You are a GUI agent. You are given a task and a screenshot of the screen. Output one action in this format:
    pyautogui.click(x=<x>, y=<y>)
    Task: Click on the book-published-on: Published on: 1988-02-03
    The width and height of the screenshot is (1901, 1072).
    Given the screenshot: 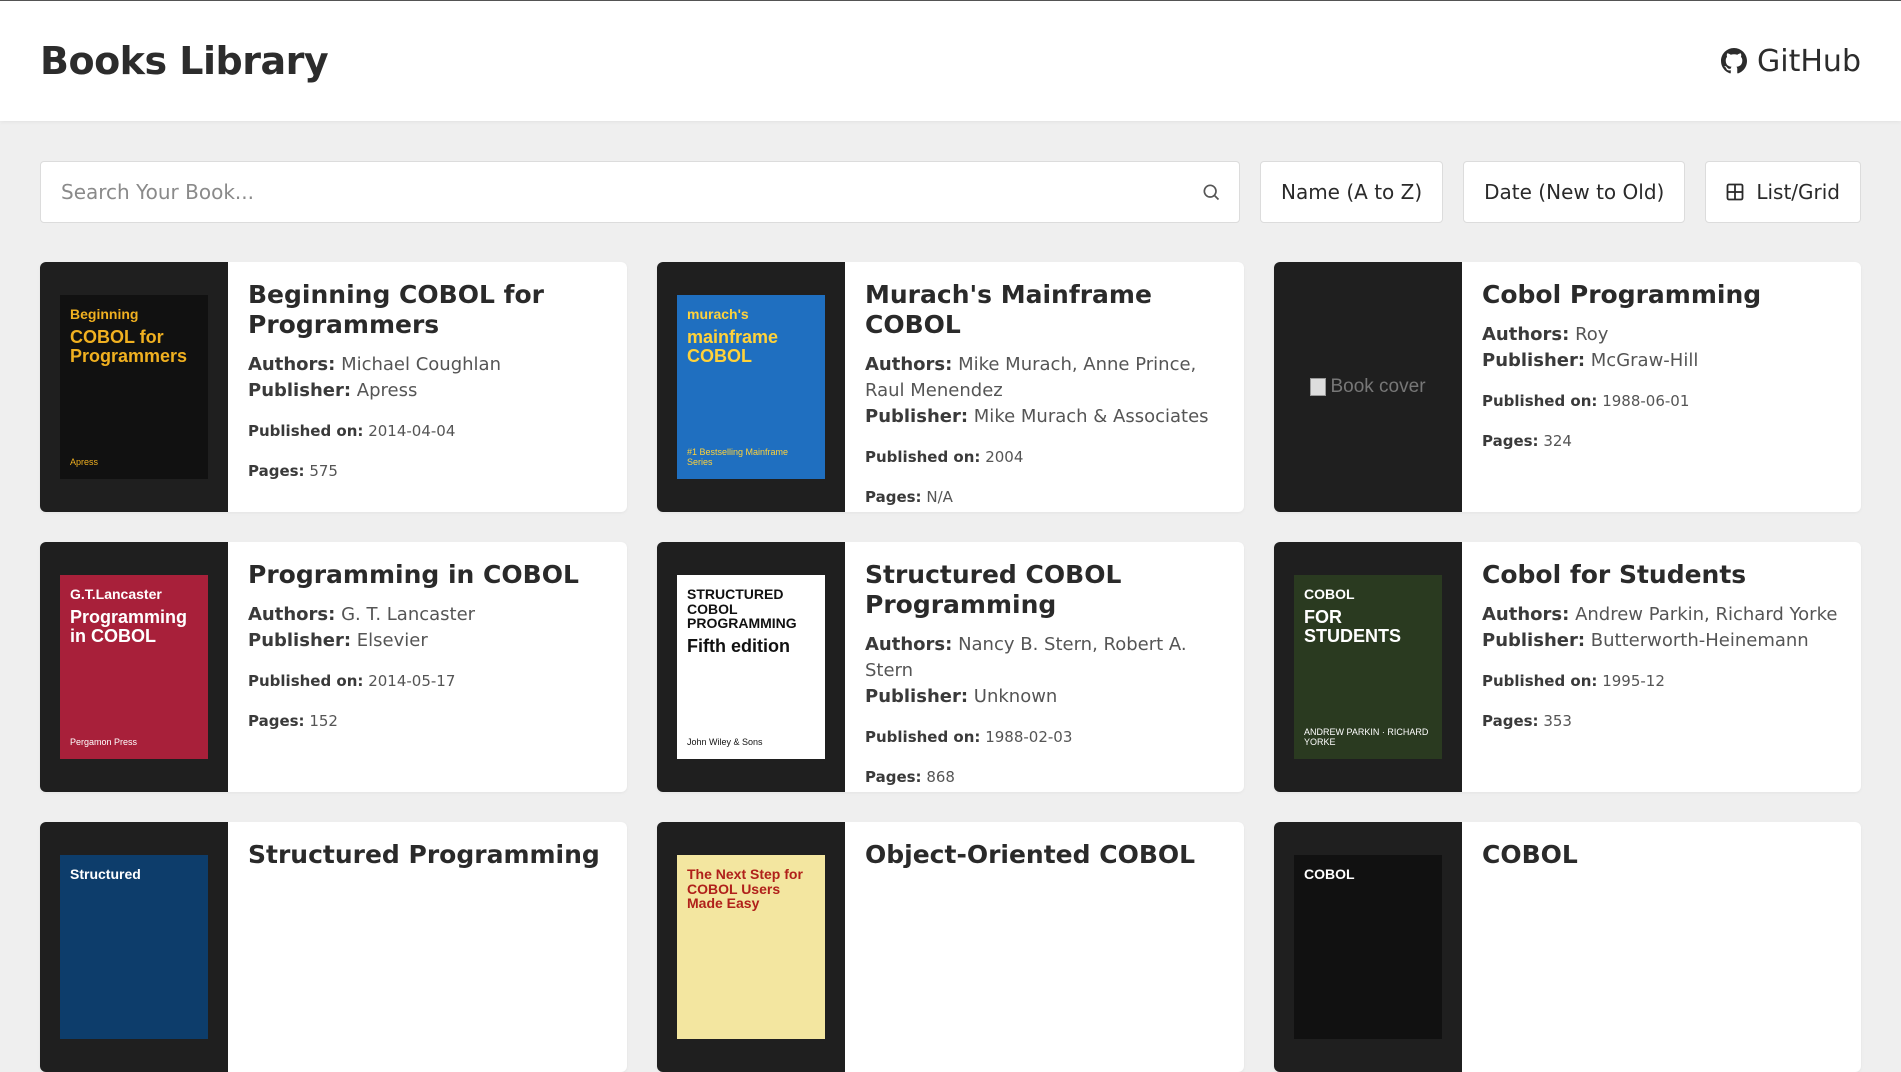 What is the action you would take?
    pyautogui.click(x=1044, y=737)
    